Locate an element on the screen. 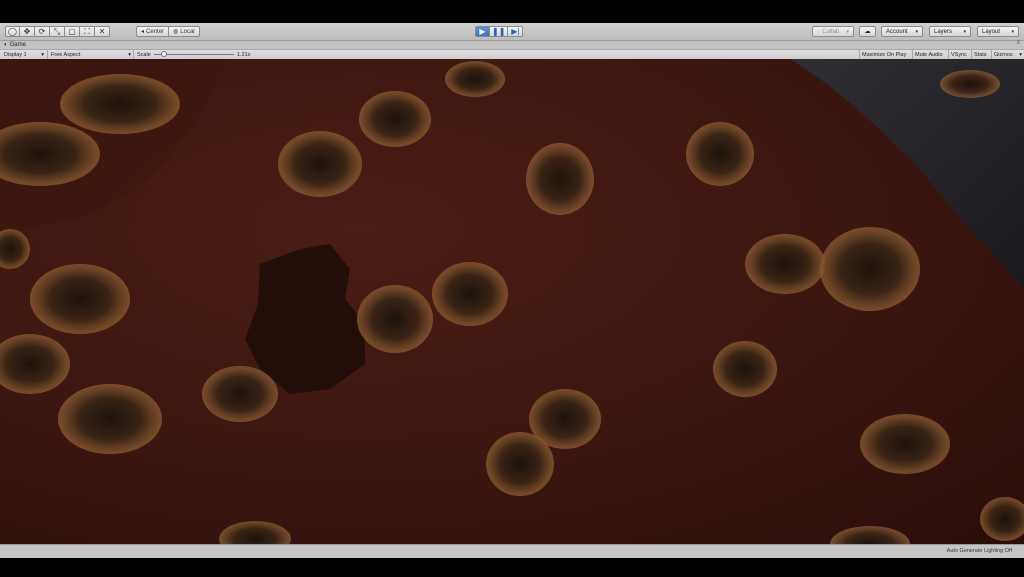 The height and width of the screenshot is (577, 1024). hand-tool-button: ◯ is located at coordinates (12, 31).